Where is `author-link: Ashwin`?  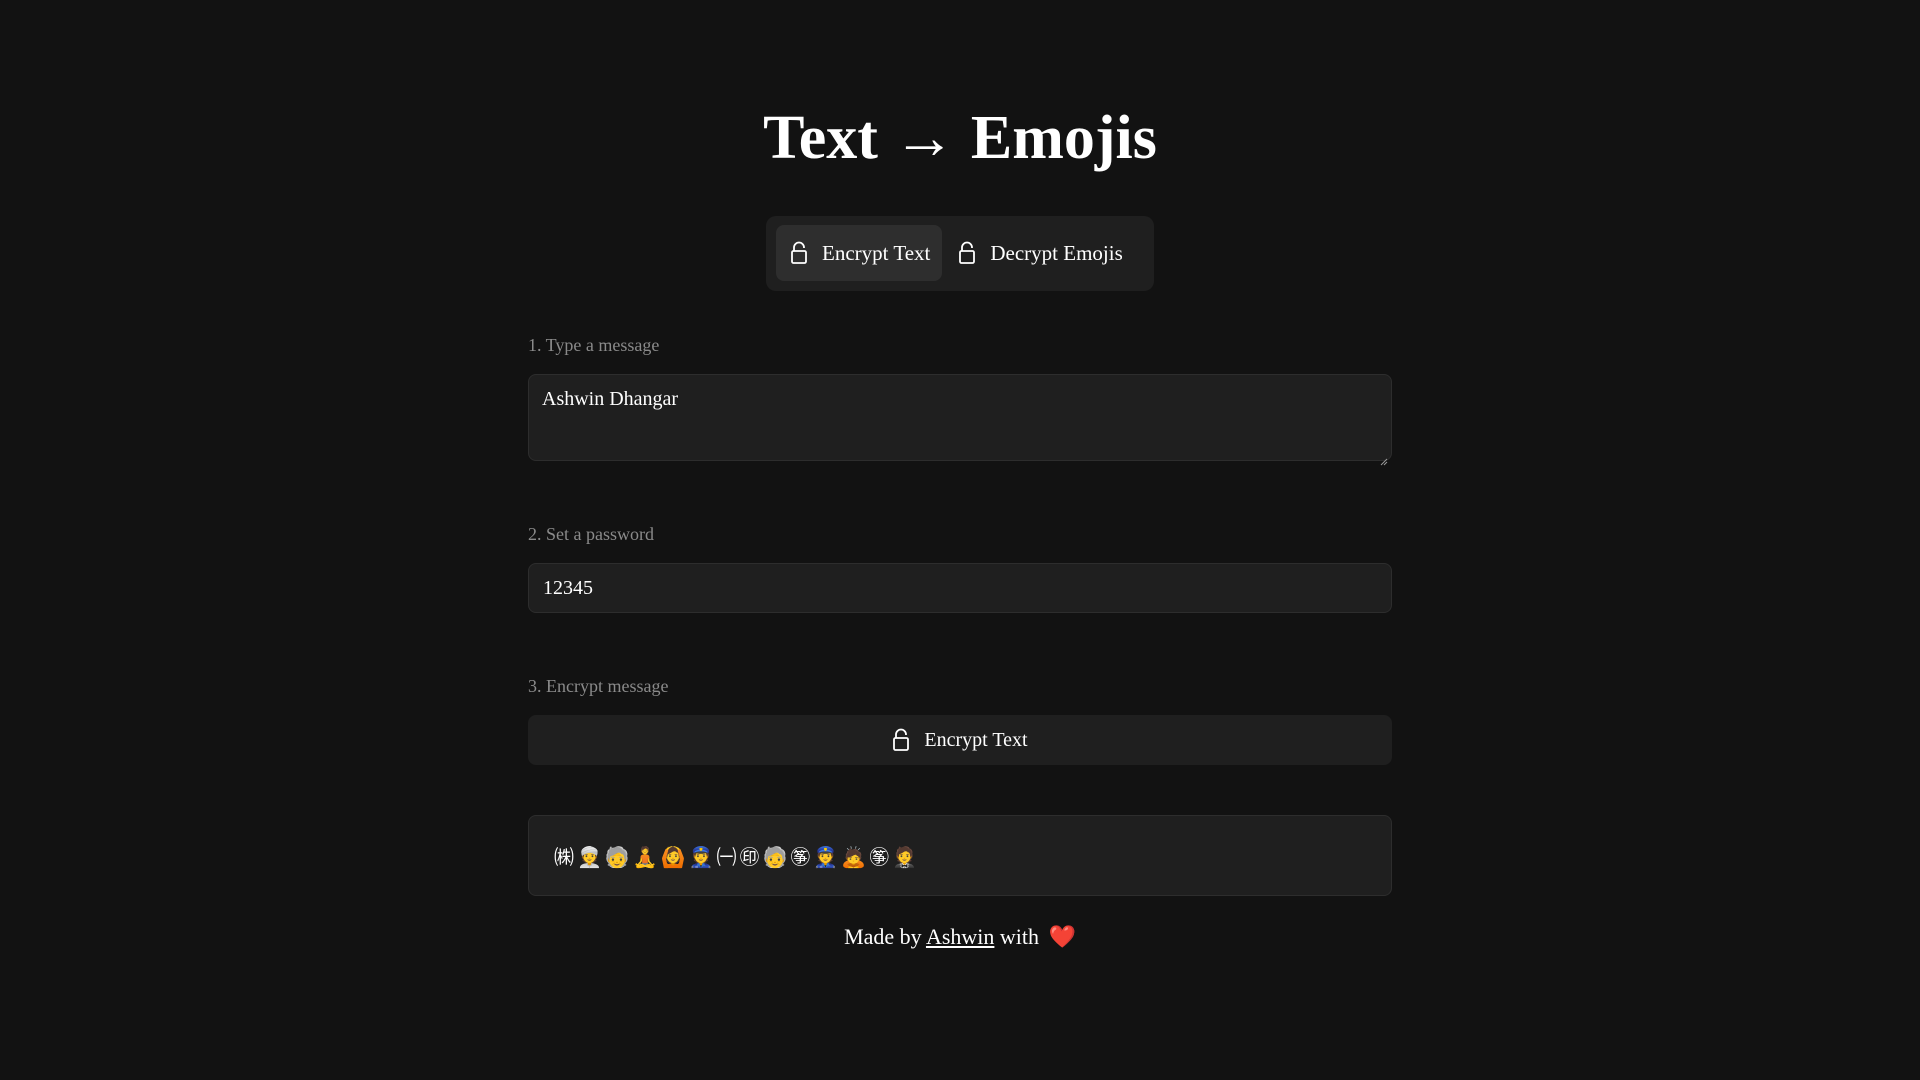
author-link: Ashwin is located at coordinates (960, 936).